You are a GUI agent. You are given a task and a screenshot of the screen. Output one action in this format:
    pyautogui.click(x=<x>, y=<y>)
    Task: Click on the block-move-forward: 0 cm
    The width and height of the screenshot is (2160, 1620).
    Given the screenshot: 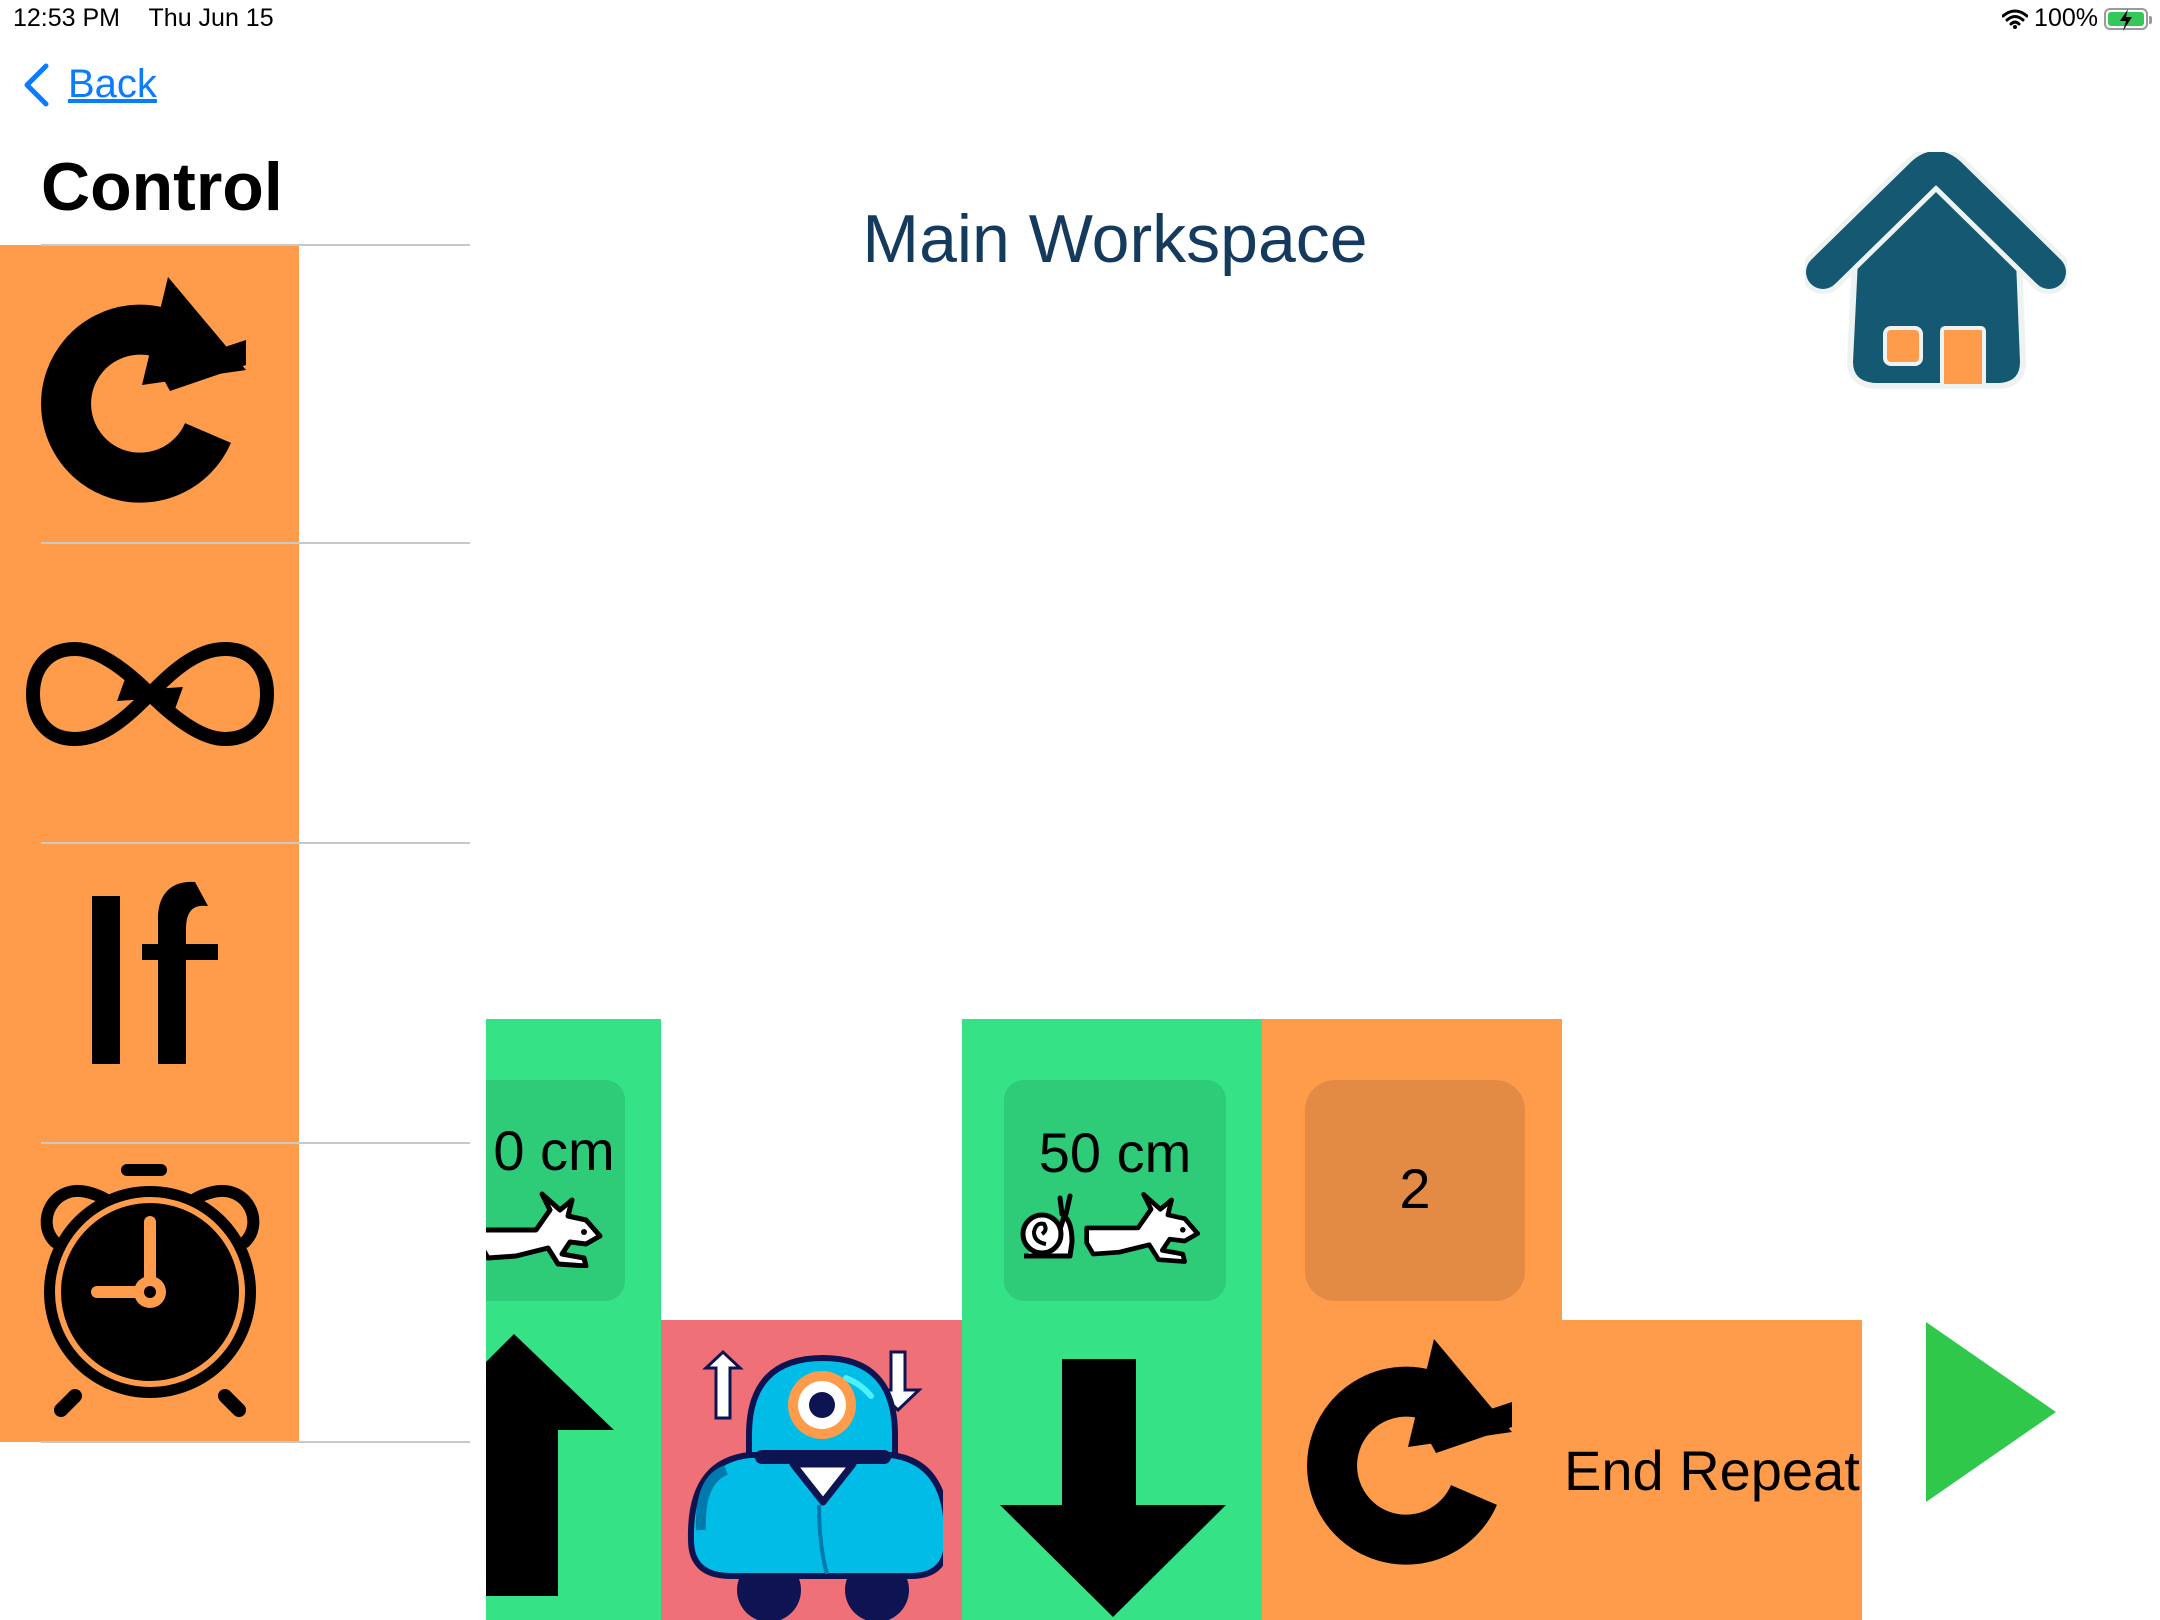 What is the action you would take?
    pyautogui.click(x=573, y=1319)
    